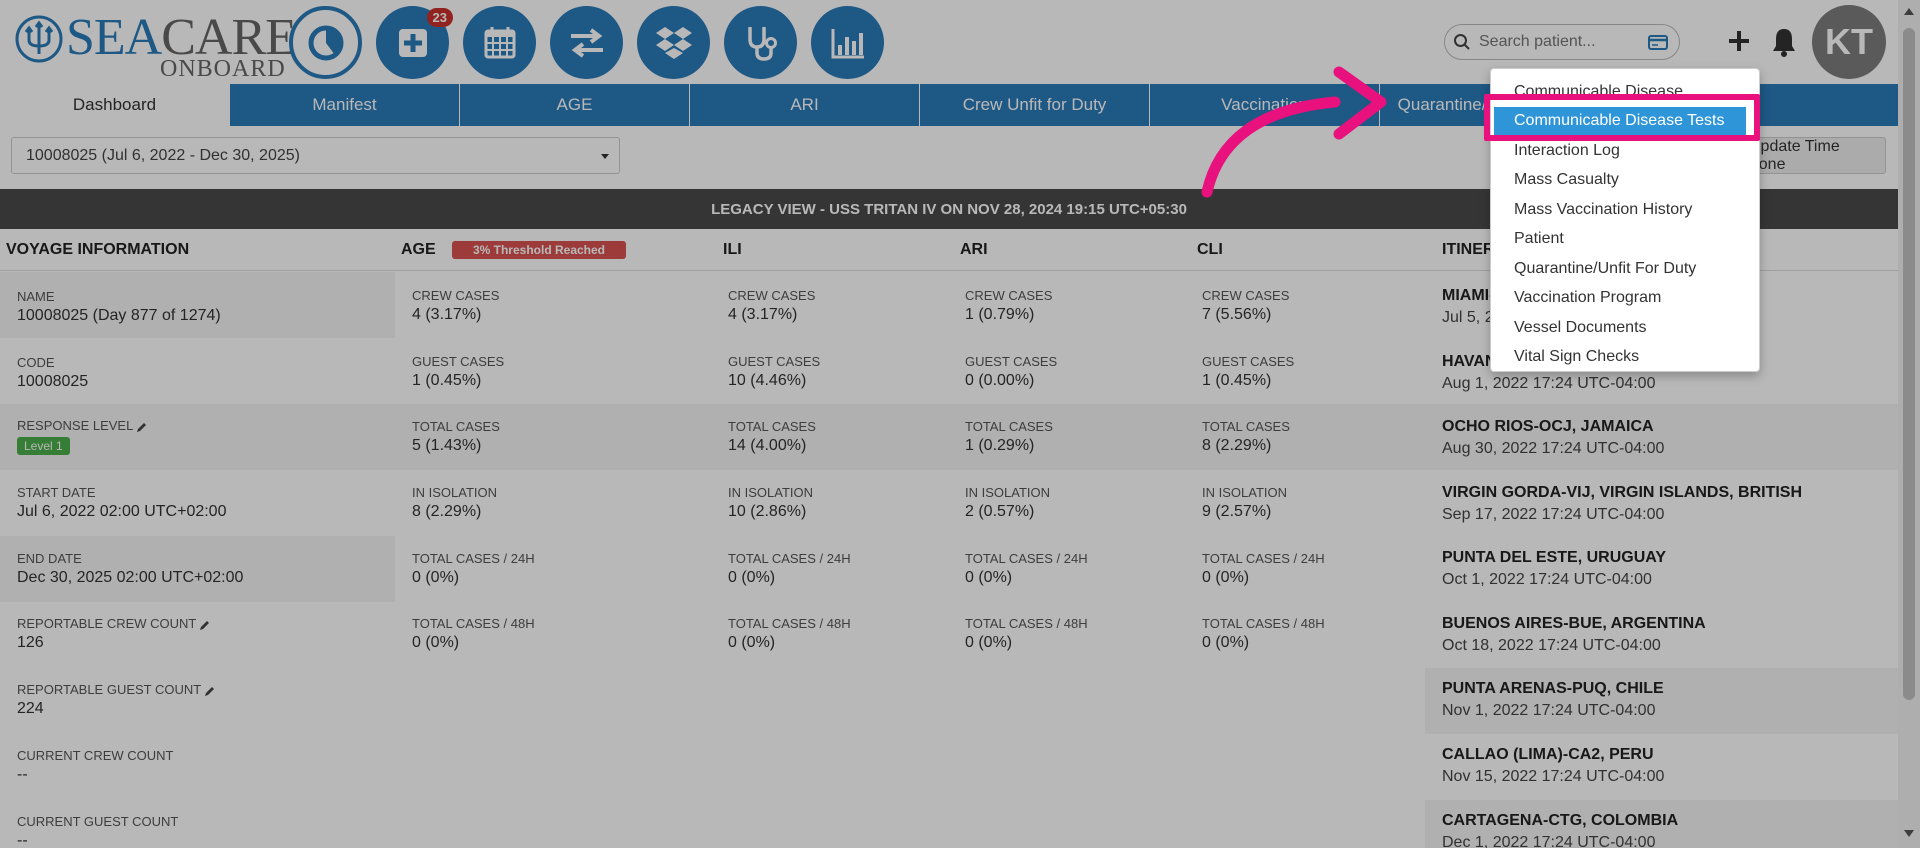 The height and width of the screenshot is (848, 1920). Describe the element at coordinates (1817, 155) in the screenshot. I see `update-time-zone-button: Update Time Zone` at that location.